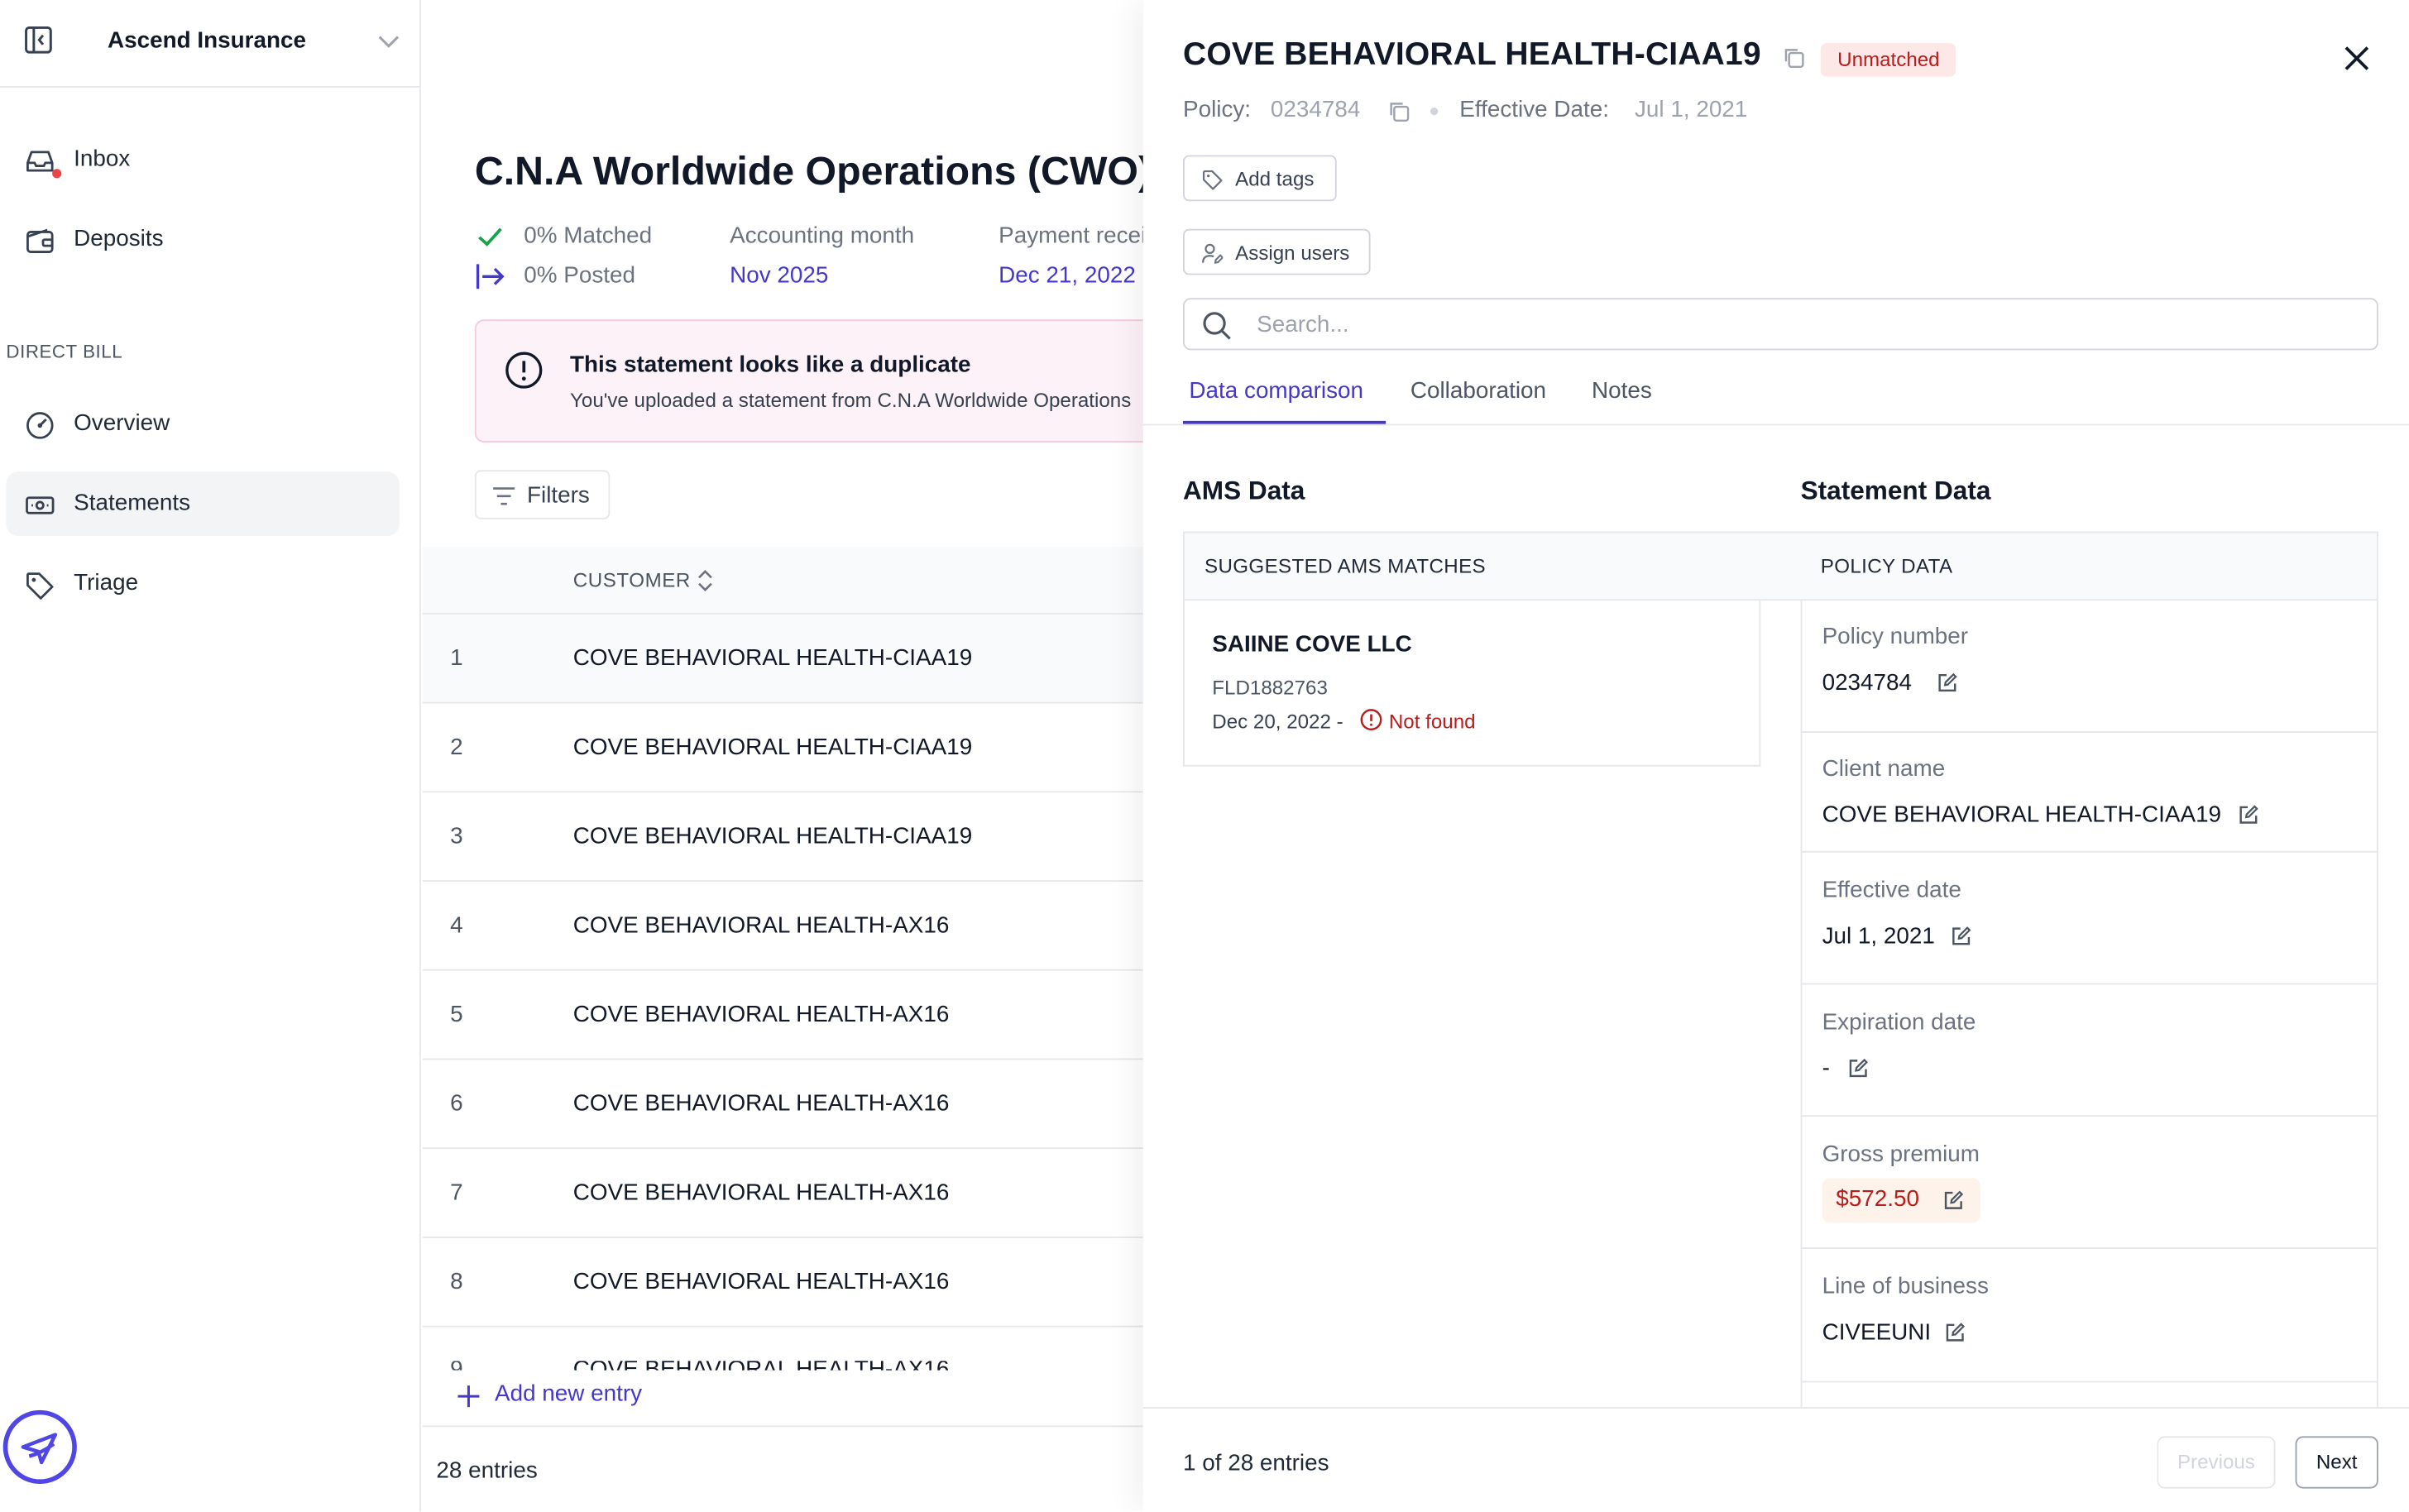 Image resolution: width=2409 pixels, height=1512 pixels. I want to click on field-label: Effective date, so click(1892, 890).